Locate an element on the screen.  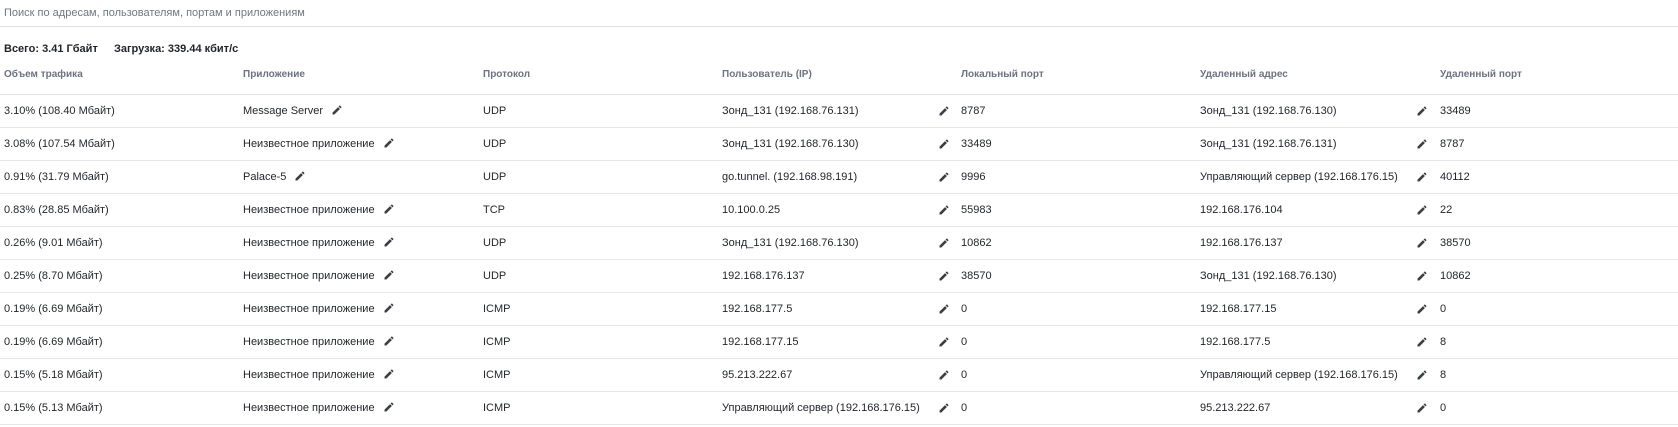
traffic-volume: 0.15% (5.18 Мбайт) is located at coordinates (53, 375).